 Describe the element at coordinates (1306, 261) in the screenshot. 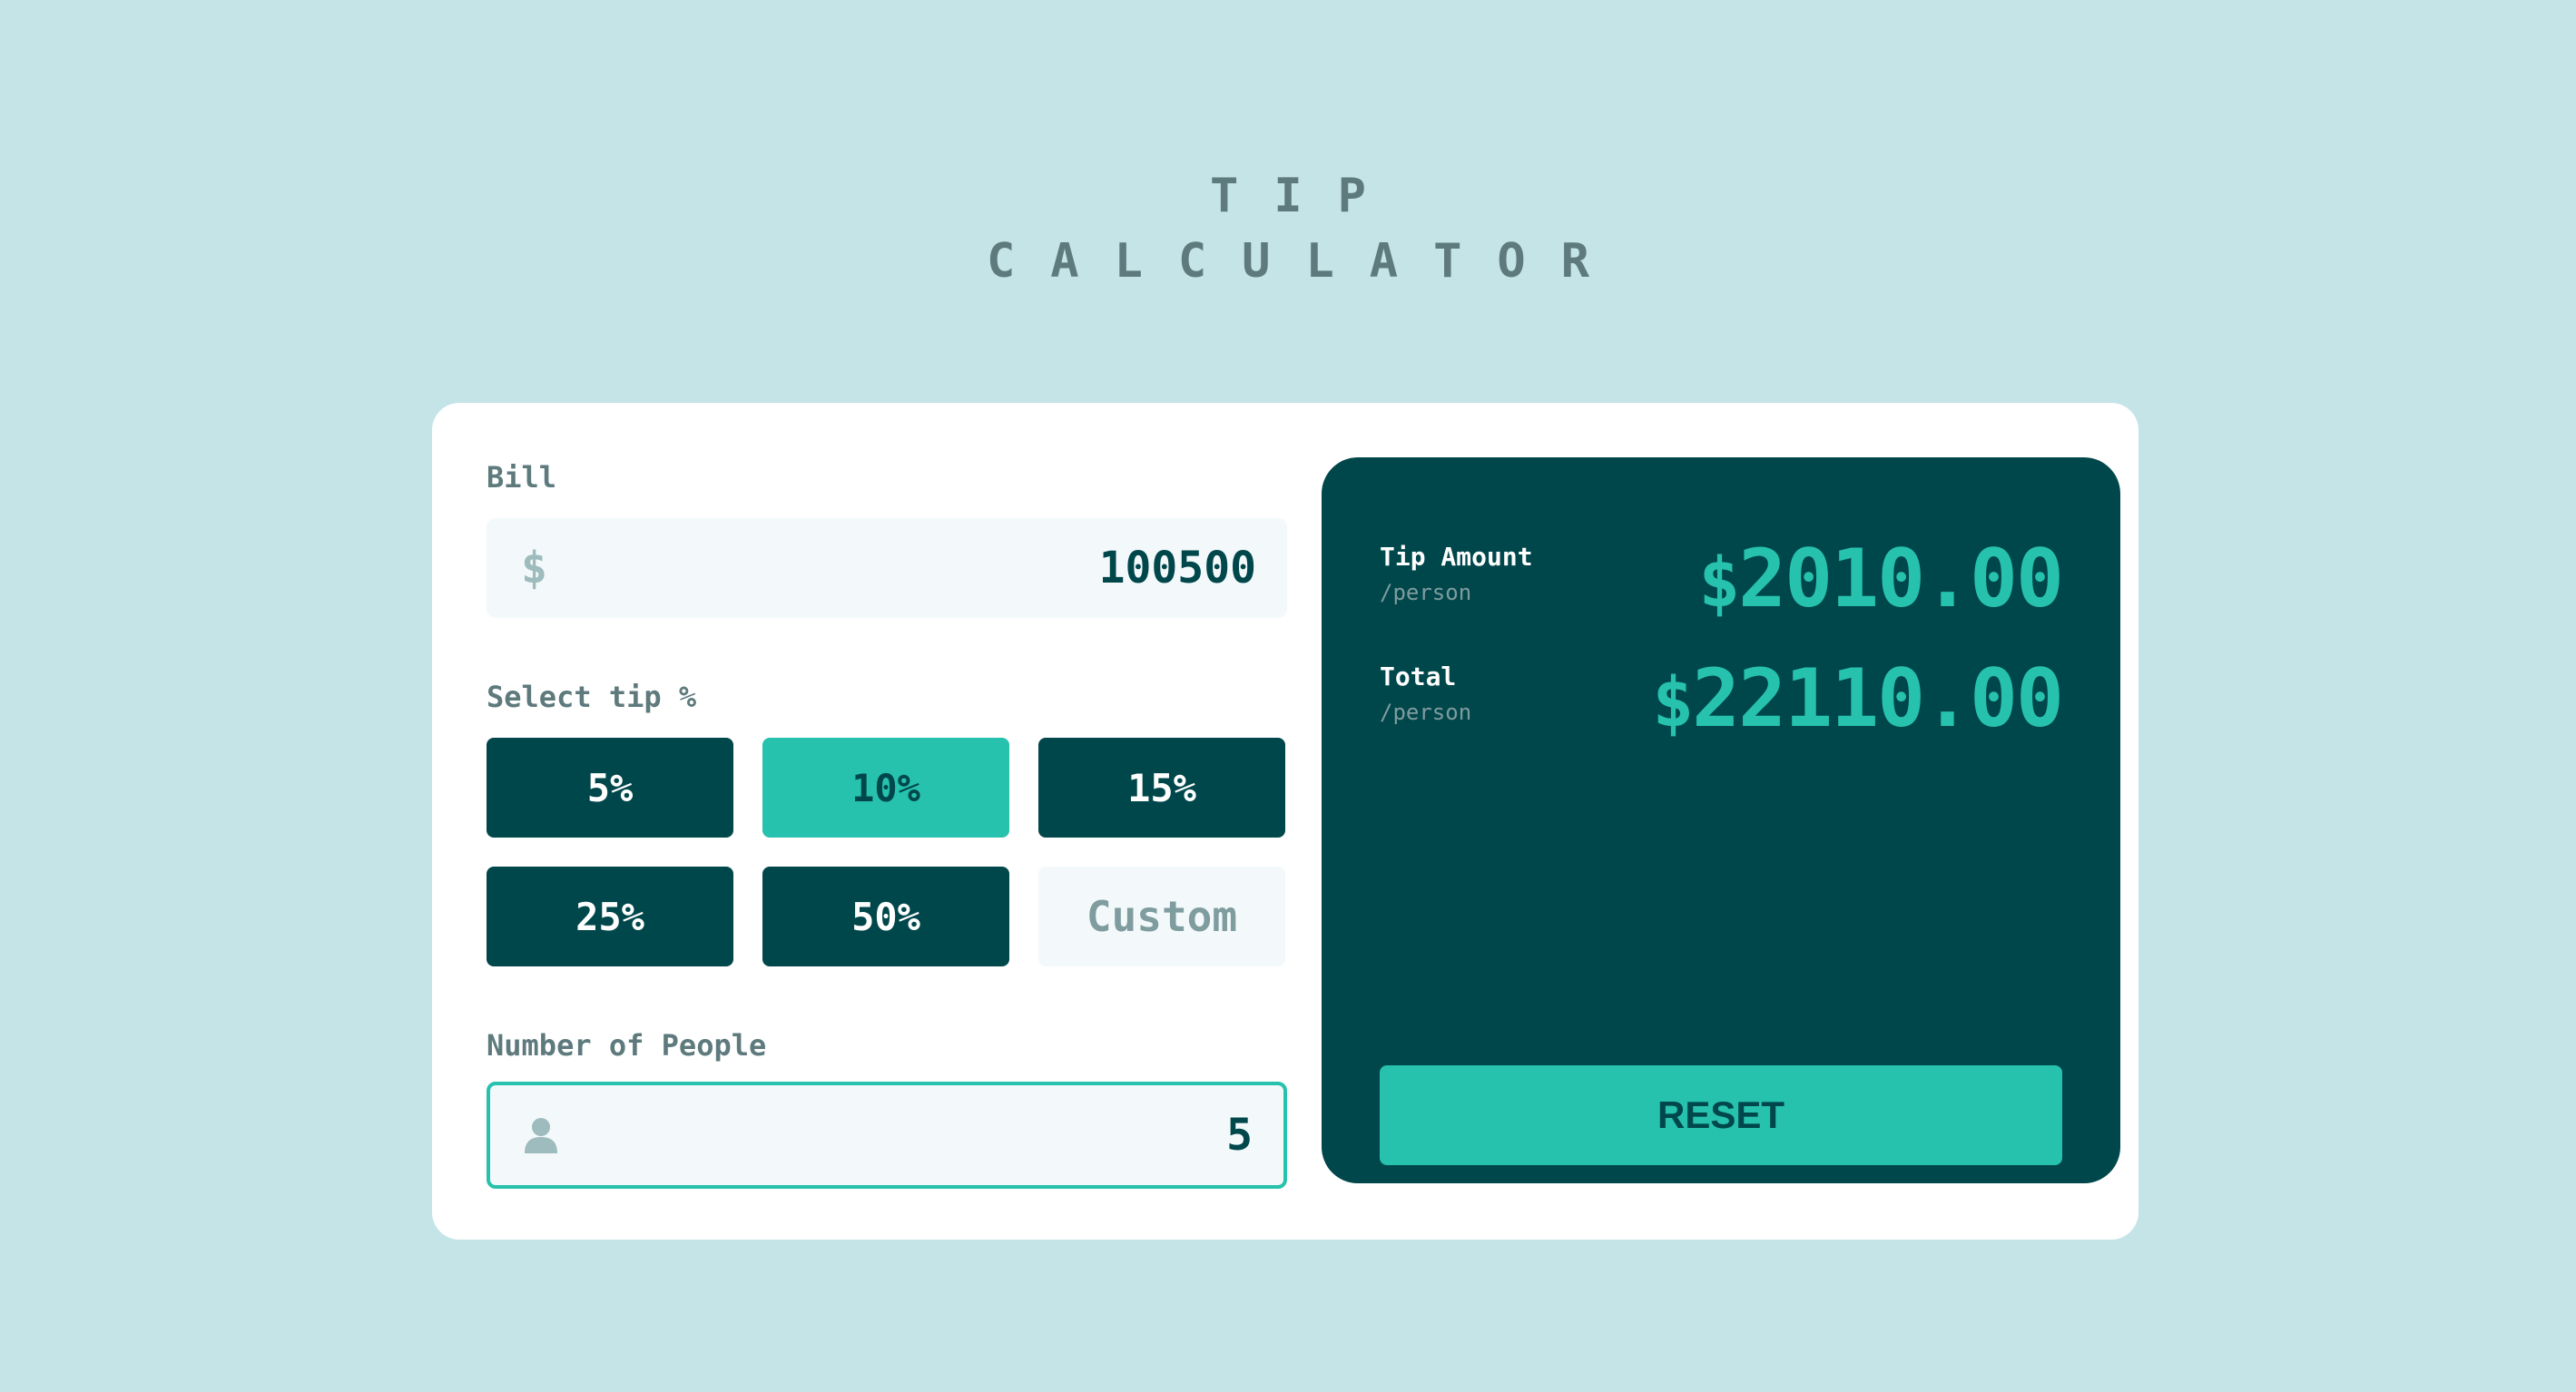

I see `logo-line-calculator: CALCULATOR` at that location.